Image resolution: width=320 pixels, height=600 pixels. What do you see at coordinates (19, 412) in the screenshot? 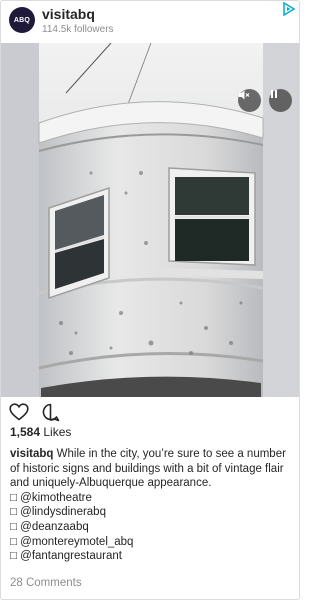
I see `heart-icon` at bounding box center [19, 412].